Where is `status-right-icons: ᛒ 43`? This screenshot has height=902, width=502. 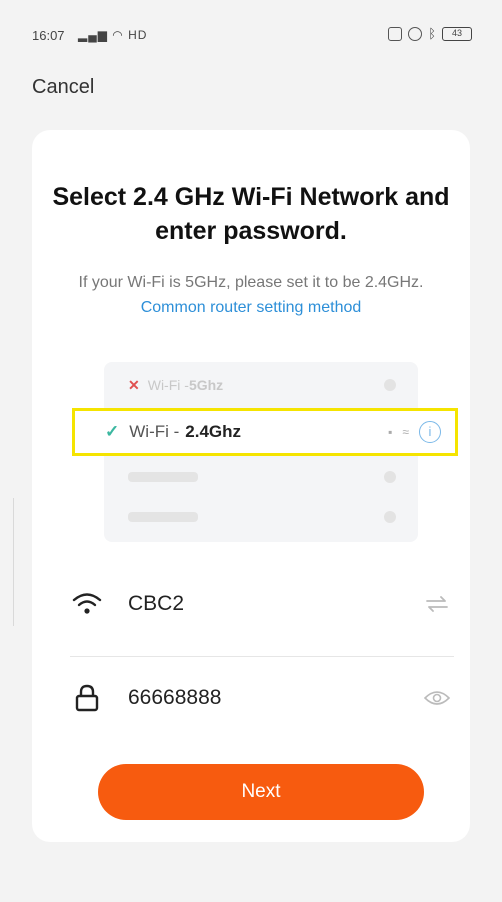
status-right-icons: ᛒ 43 is located at coordinates (430, 33).